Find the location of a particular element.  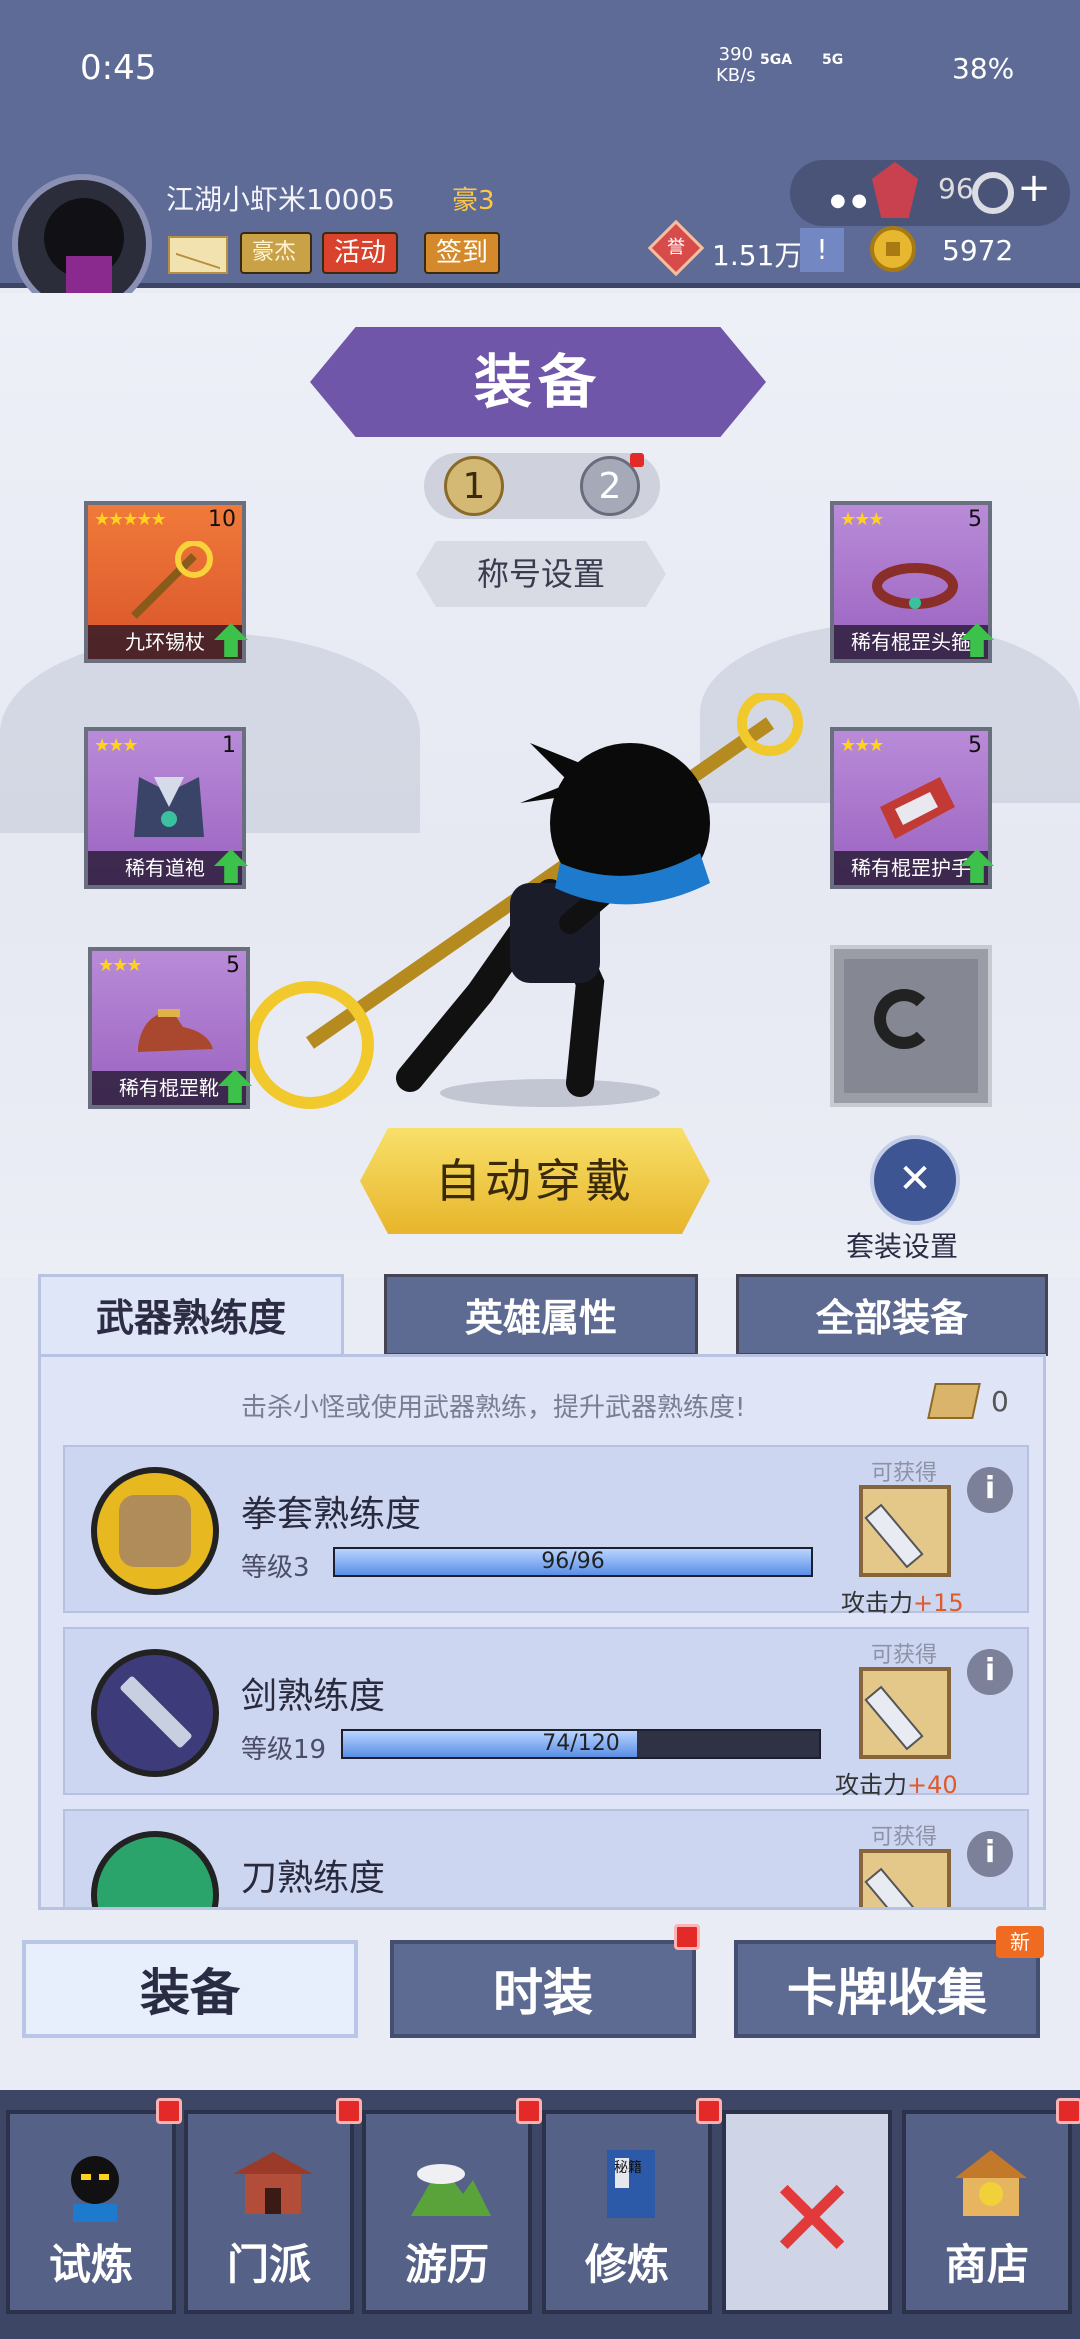

auto-equip-button: 自动穿戴 is located at coordinates (535, 1181).